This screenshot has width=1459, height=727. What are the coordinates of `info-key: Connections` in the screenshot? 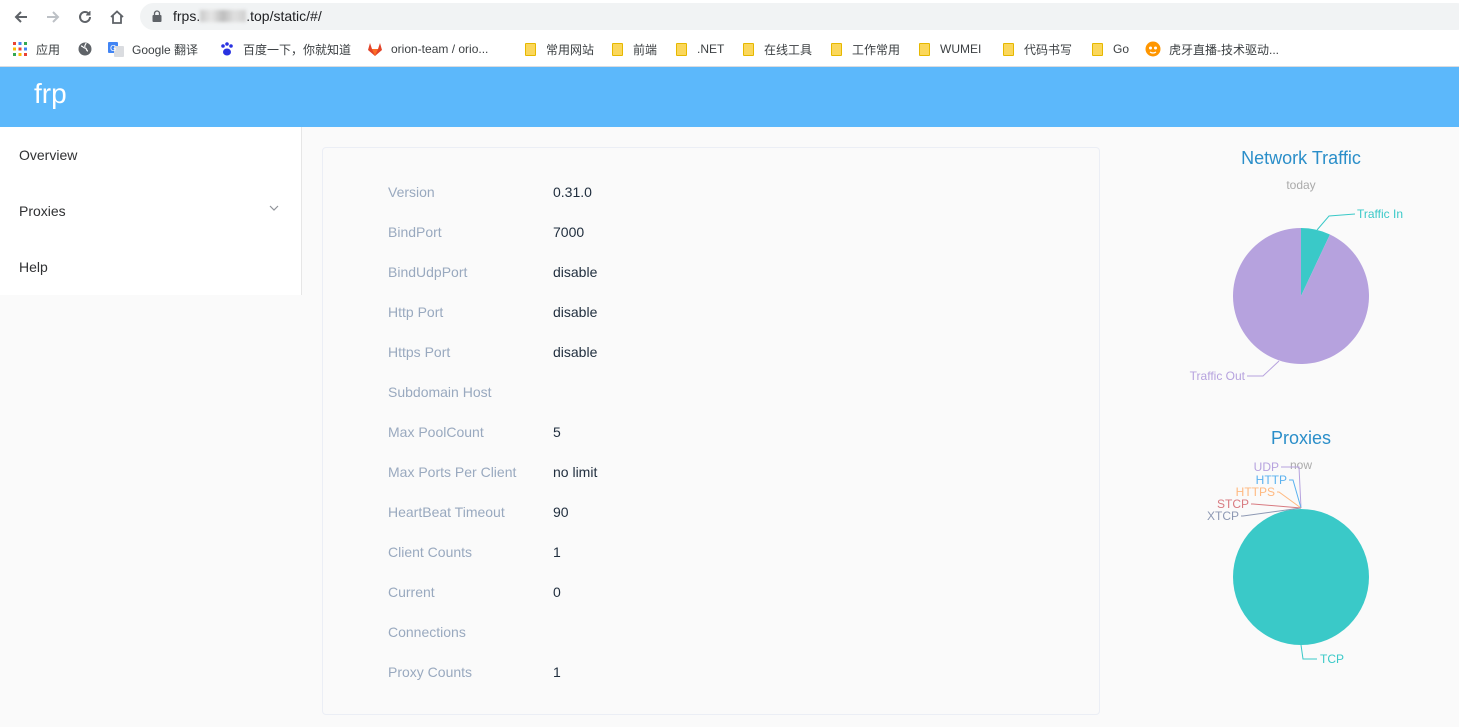 It's located at (427, 632).